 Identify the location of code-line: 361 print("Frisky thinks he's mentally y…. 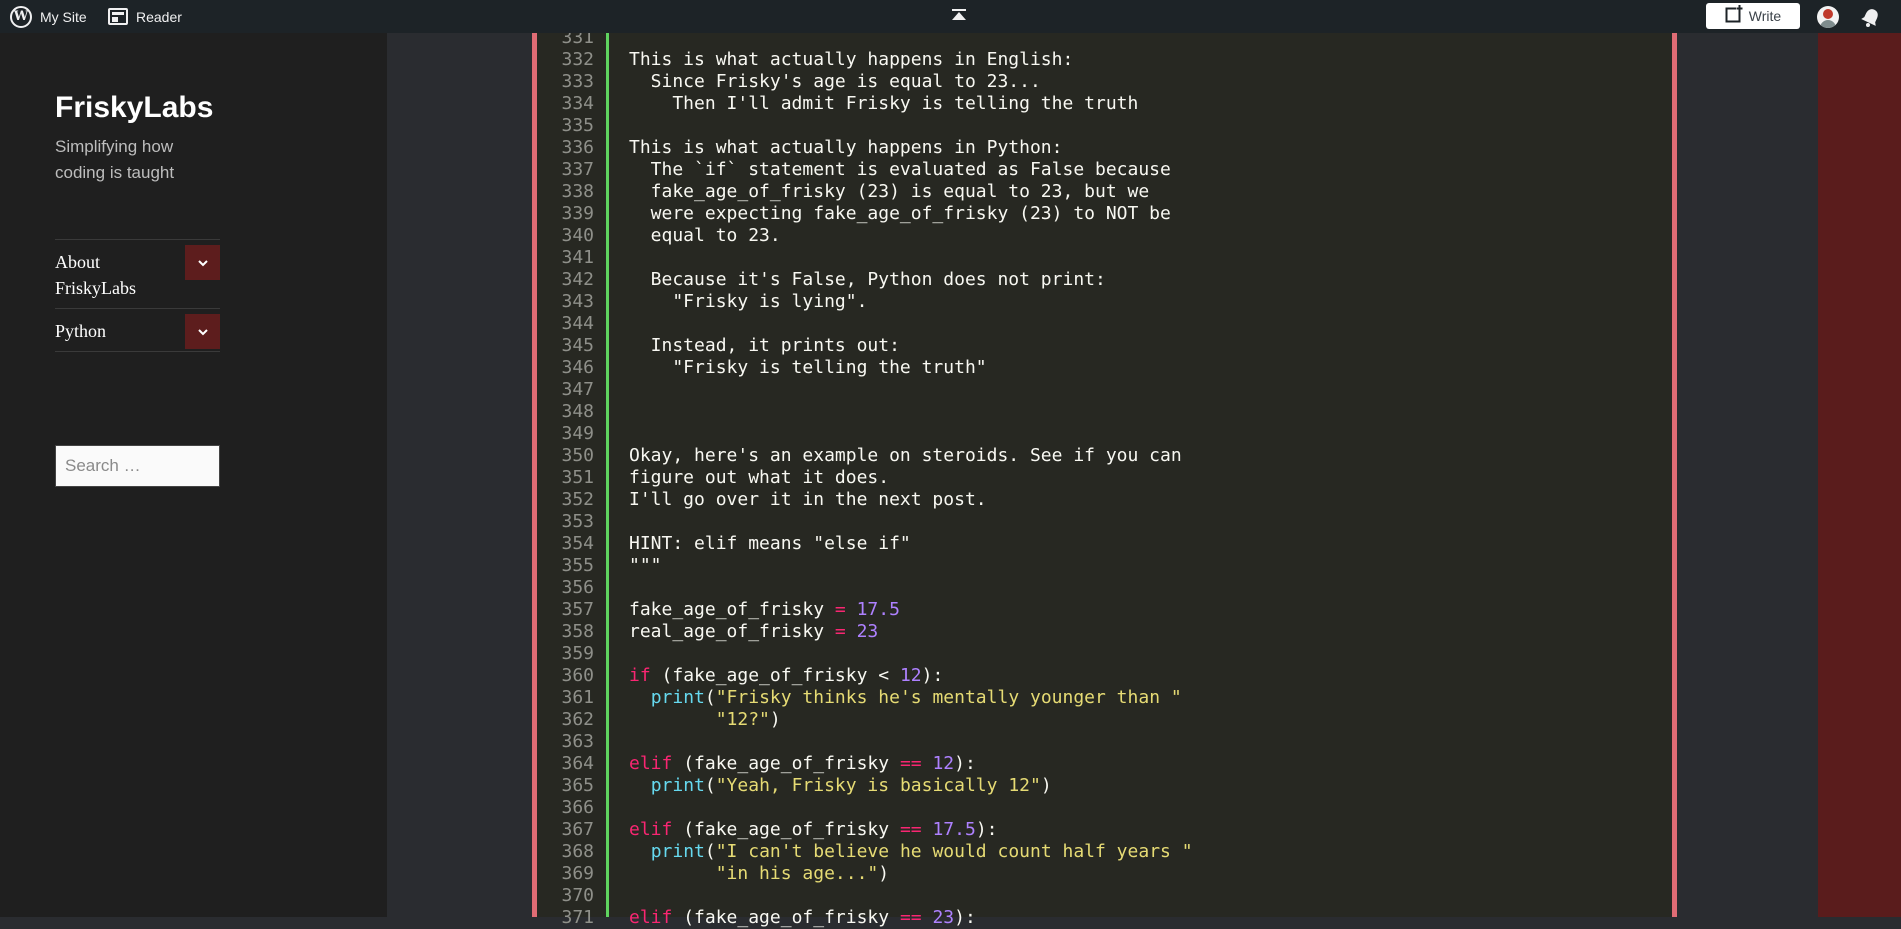
(1104, 698).